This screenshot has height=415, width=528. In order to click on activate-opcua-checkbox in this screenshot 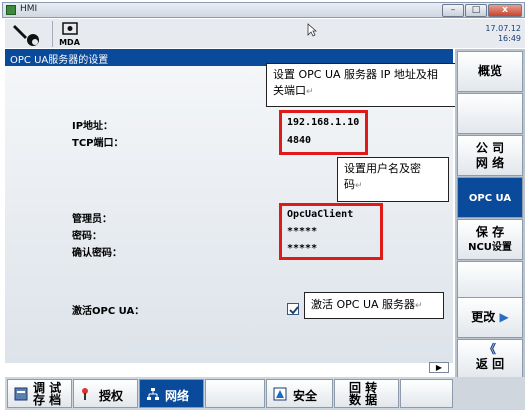, I will do `click(293, 309)`.